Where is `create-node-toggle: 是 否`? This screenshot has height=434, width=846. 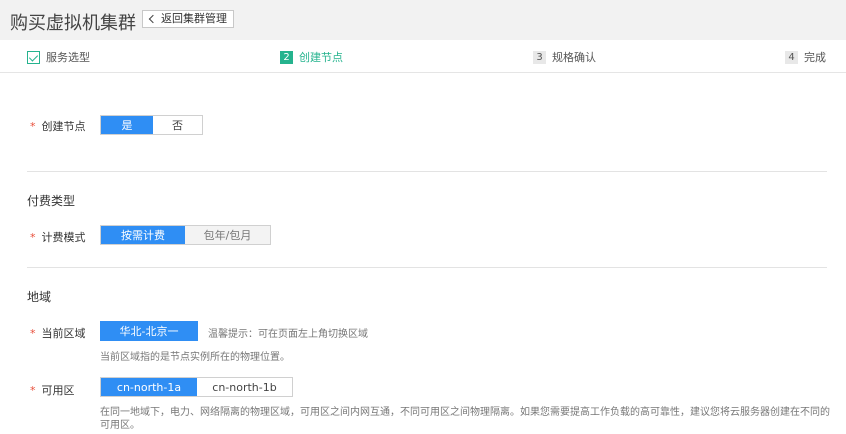 create-node-toggle: 是 否 is located at coordinates (151, 125).